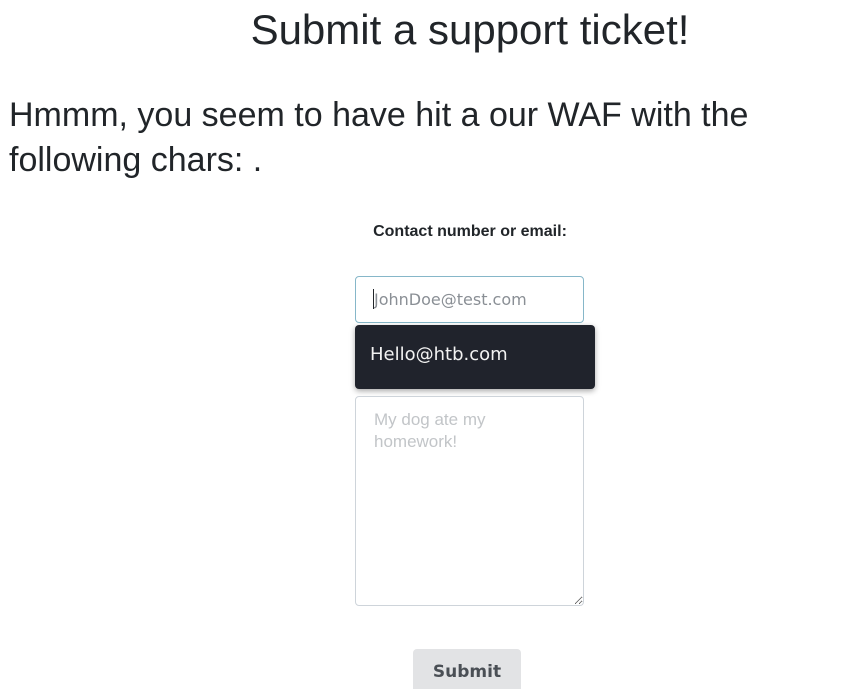 This screenshot has width=848, height=689. Describe the element at coordinates (469, 501) in the screenshot. I see `message-textarea` at that location.